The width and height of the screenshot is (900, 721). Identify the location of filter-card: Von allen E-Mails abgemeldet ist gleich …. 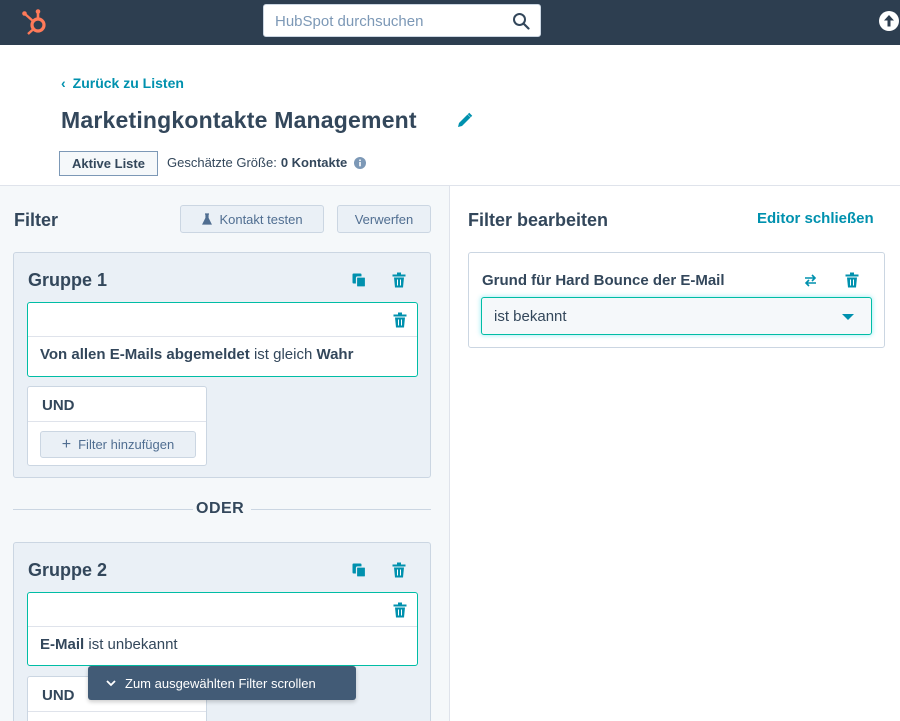
(222, 339).